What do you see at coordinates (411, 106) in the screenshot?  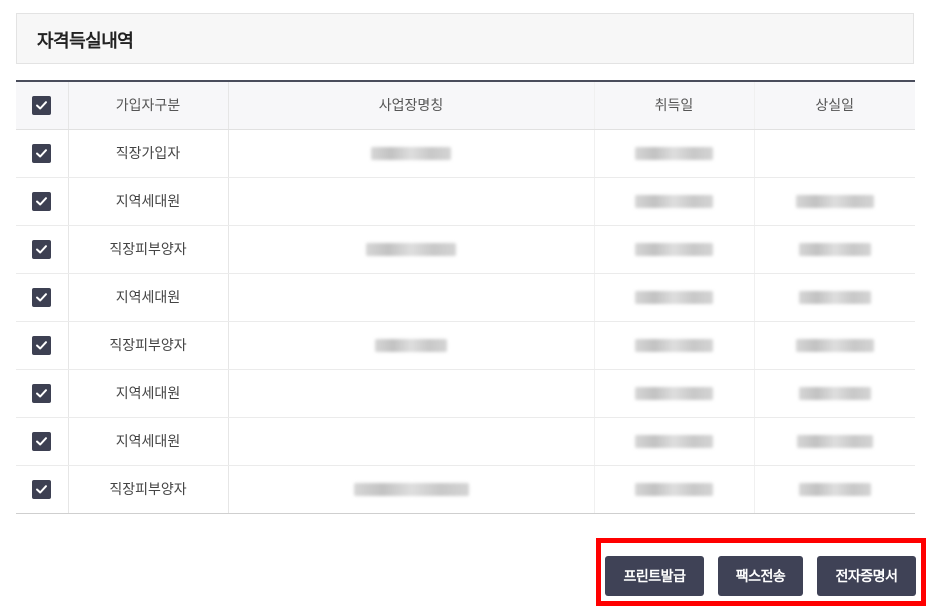 I see `header-business: 사업장명칭` at bounding box center [411, 106].